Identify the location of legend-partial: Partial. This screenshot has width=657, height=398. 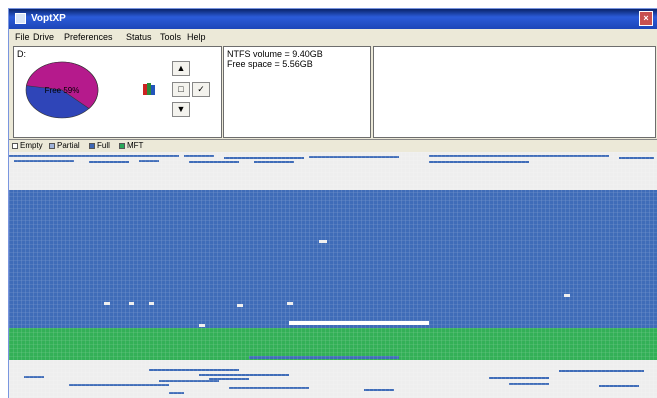
(64, 145).